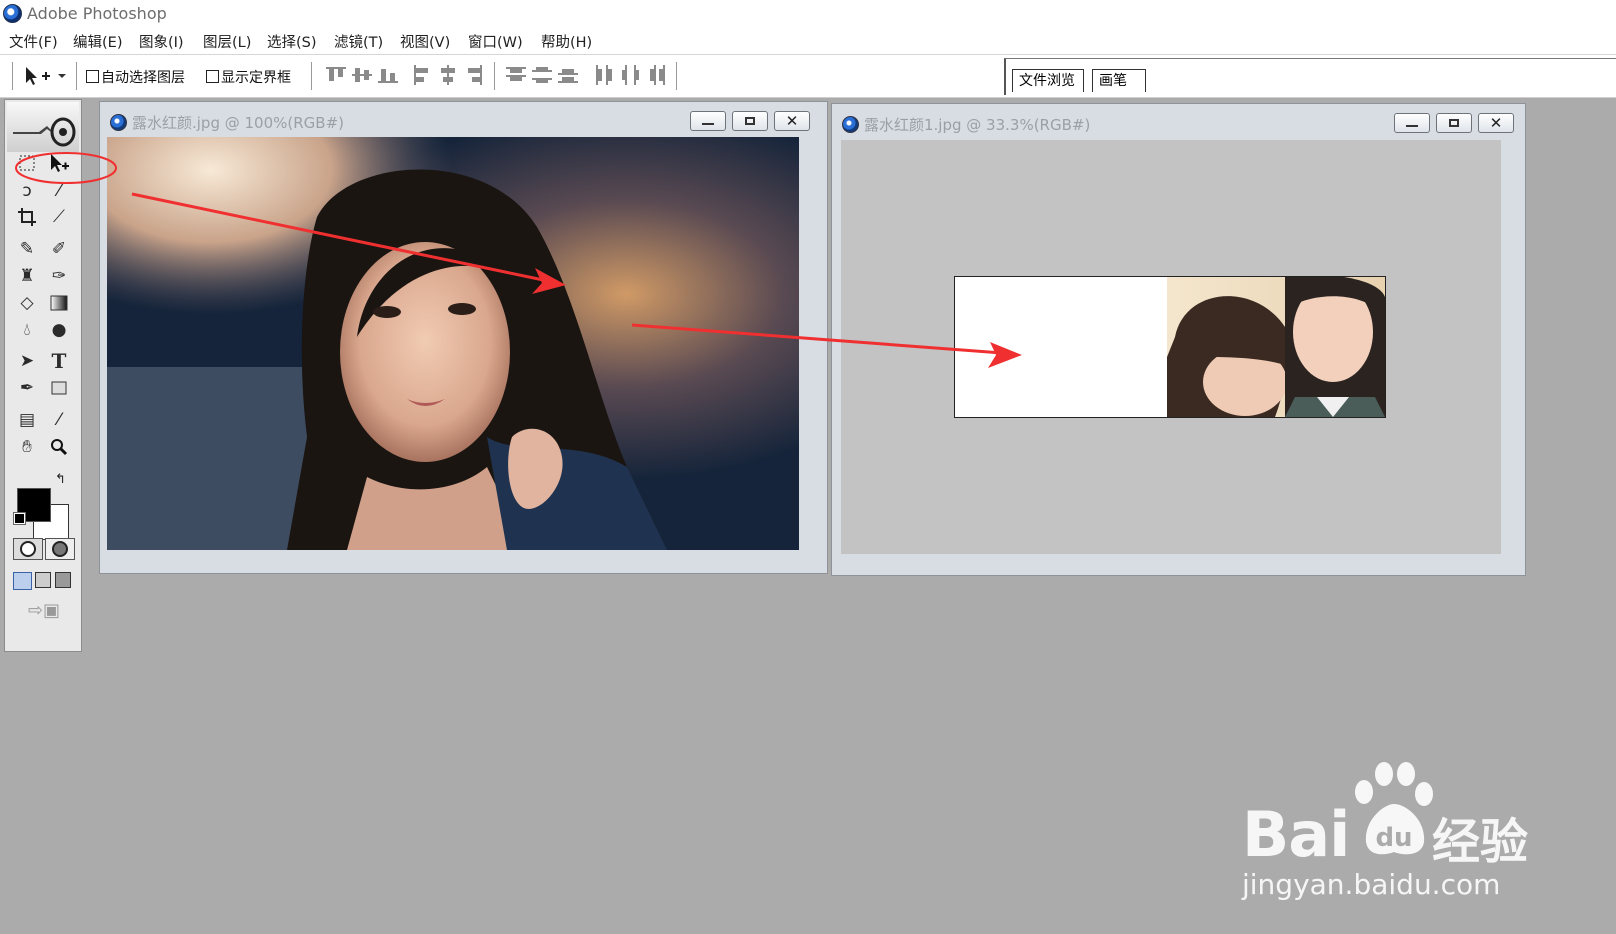  What do you see at coordinates (1371, 884) in the screenshot?
I see `watermark-url: jingyan.baidu.com` at bounding box center [1371, 884].